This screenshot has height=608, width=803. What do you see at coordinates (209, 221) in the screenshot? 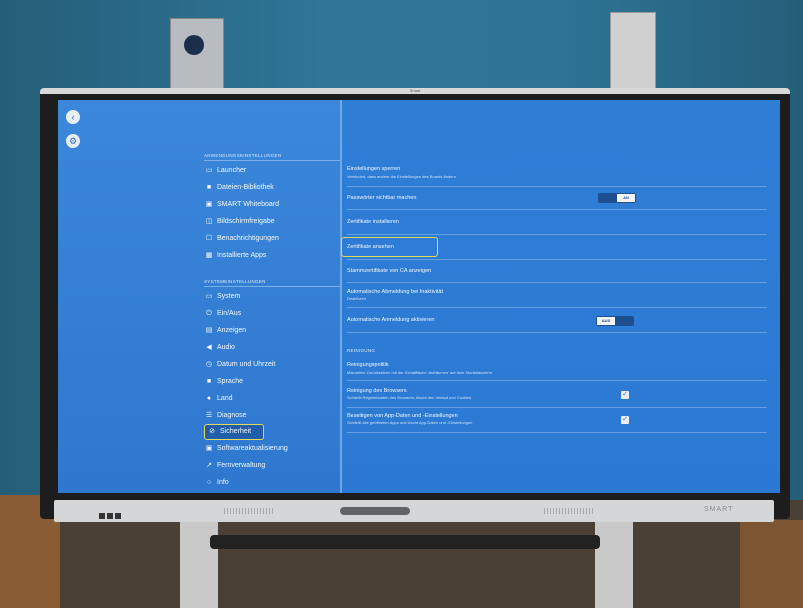
I see `screen-share-icon: ◫` at bounding box center [209, 221].